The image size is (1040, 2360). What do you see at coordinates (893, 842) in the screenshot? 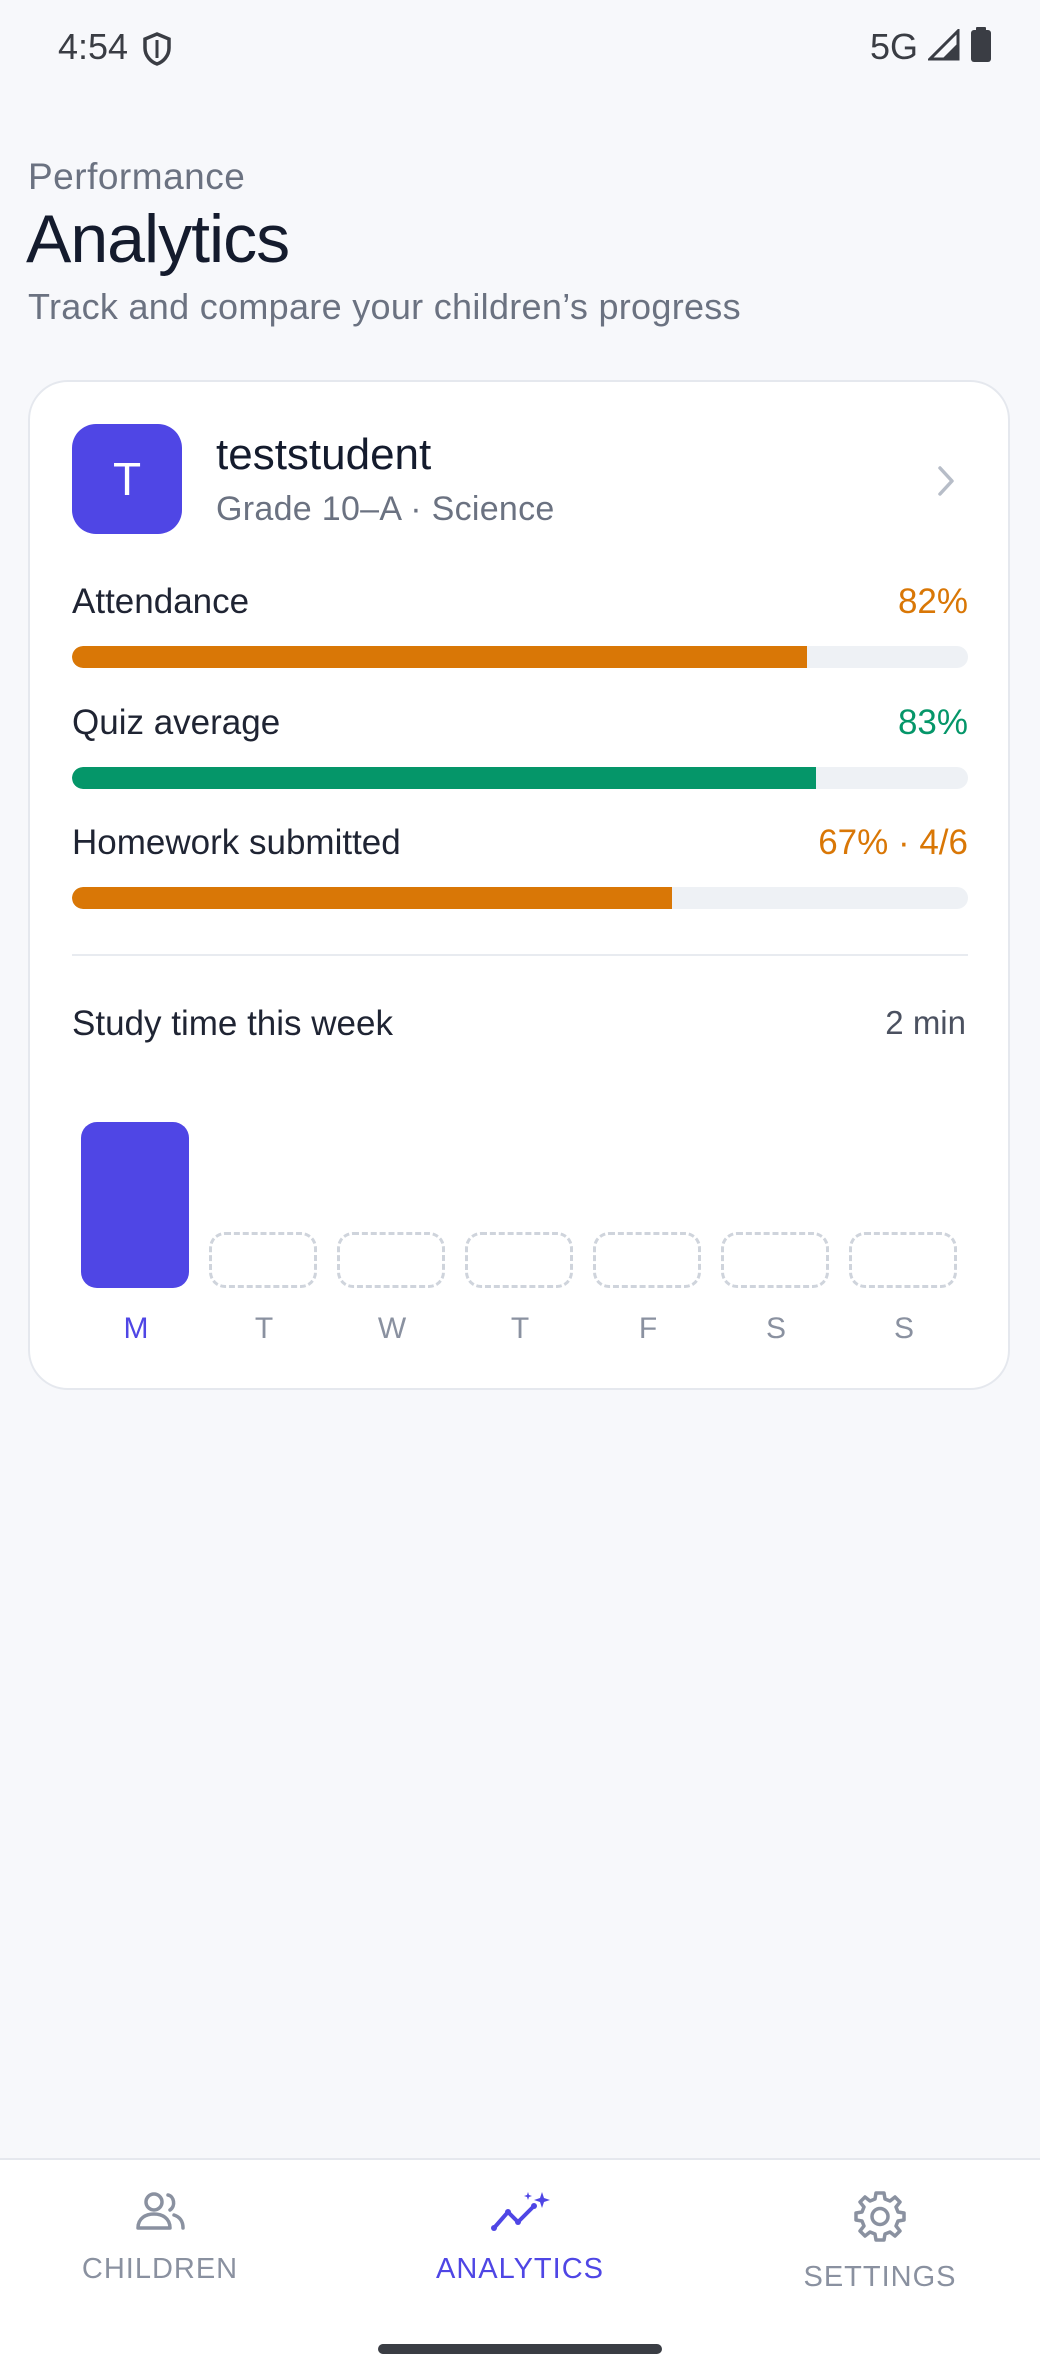
I see `metric-value: 67% · 4/6` at bounding box center [893, 842].